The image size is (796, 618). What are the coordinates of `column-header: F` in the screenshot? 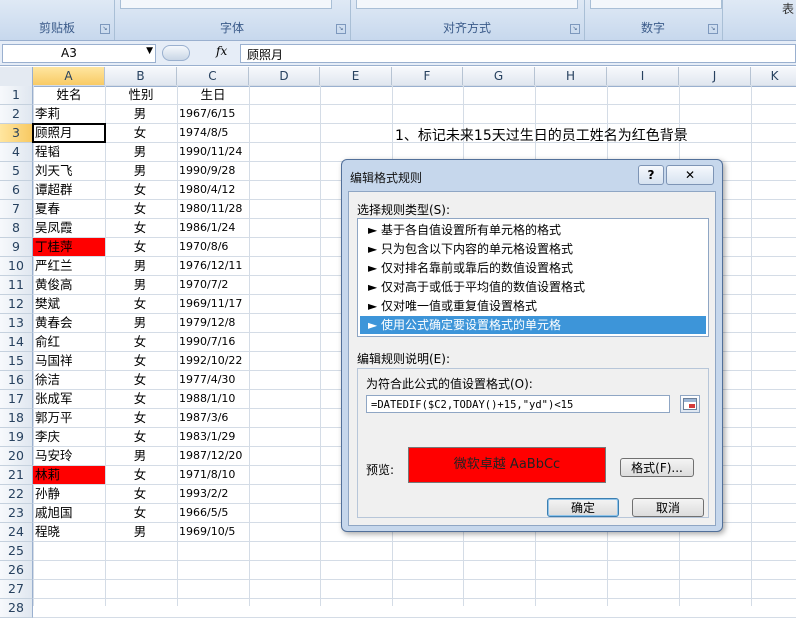 It's located at (427, 77).